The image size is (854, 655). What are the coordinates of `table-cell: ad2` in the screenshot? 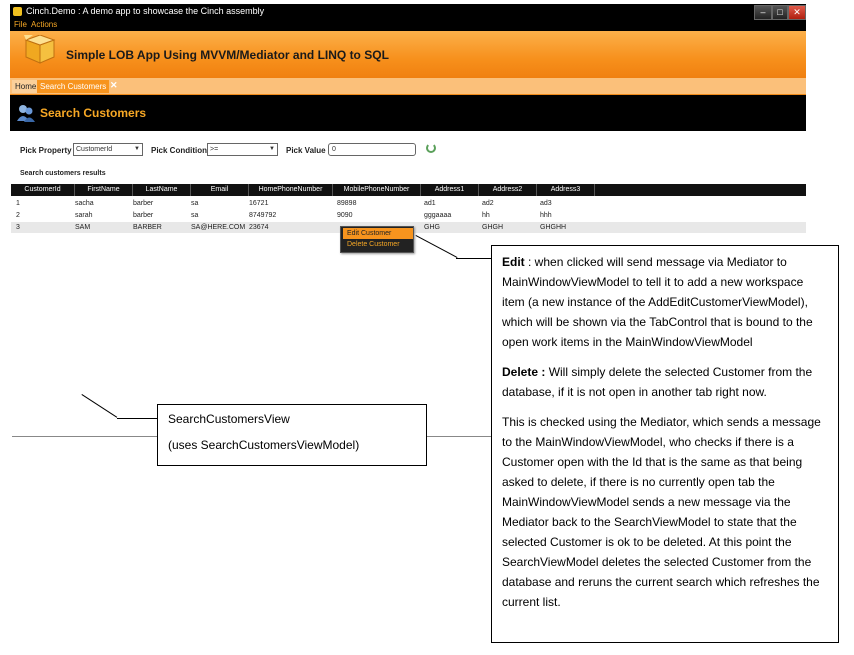 It's located at (488, 203).